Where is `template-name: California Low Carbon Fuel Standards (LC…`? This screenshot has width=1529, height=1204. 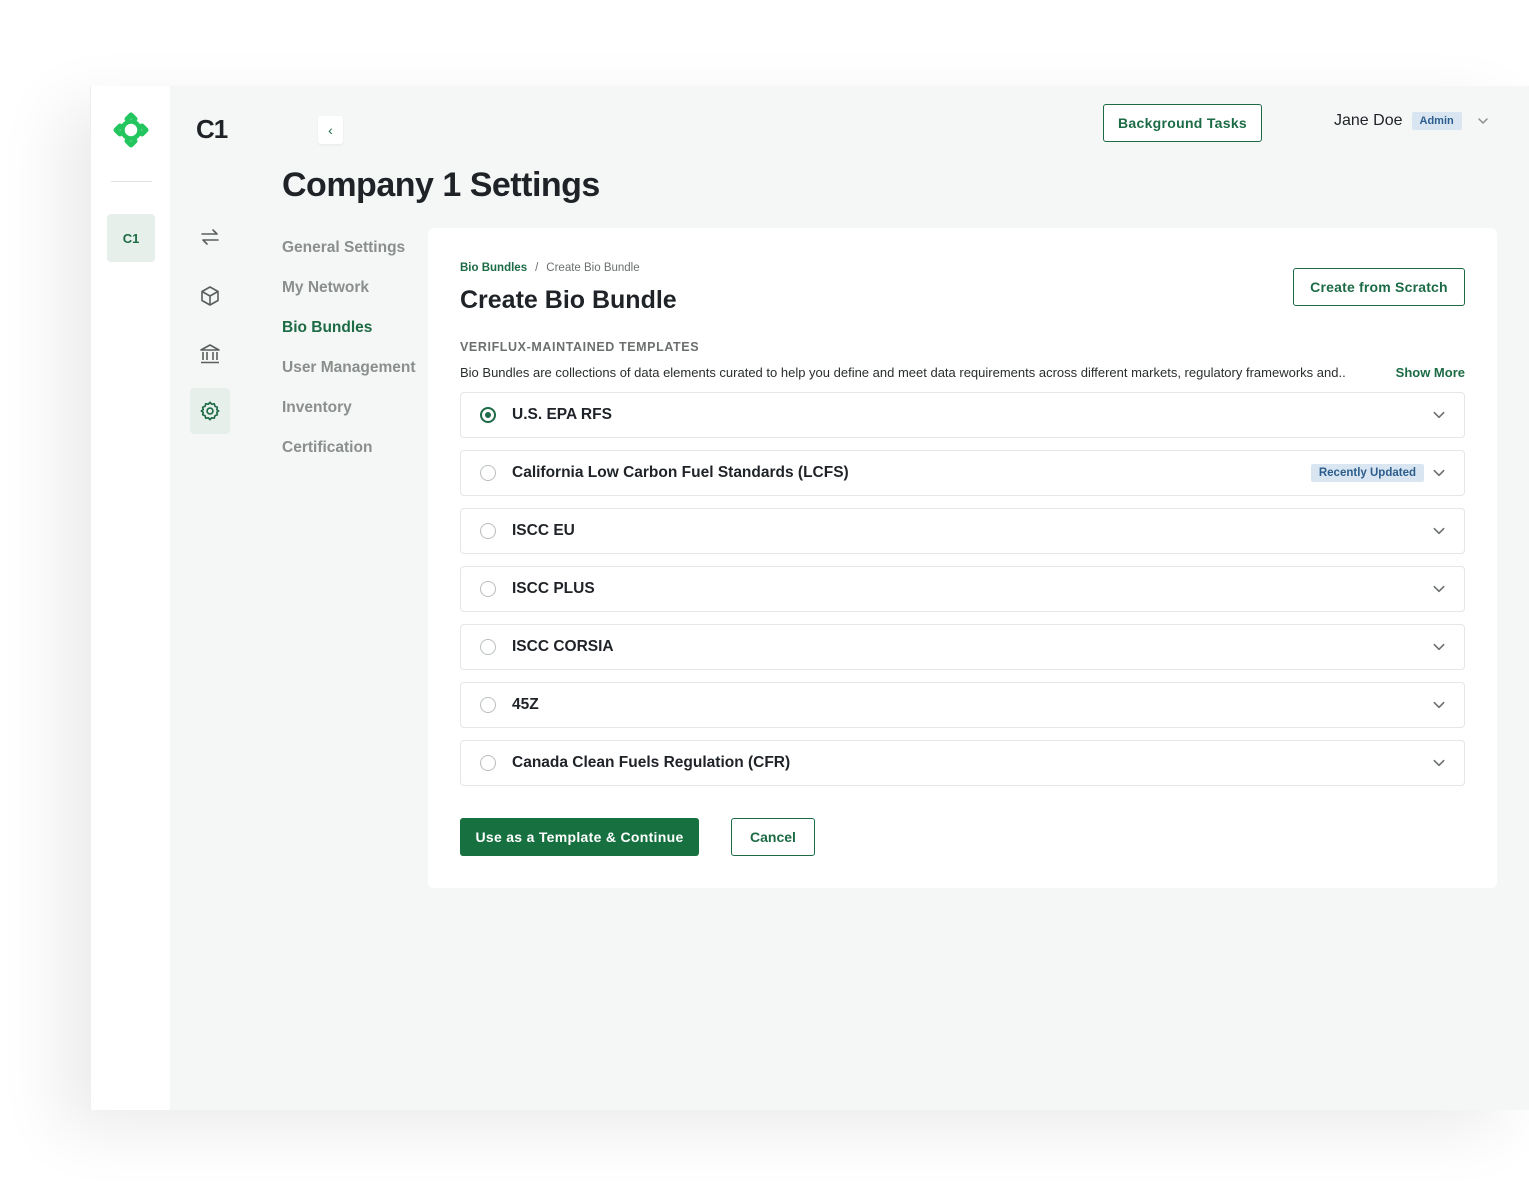 template-name: California Low Carbon Fuel Standards (LC… is located at coordinates (680, 472).